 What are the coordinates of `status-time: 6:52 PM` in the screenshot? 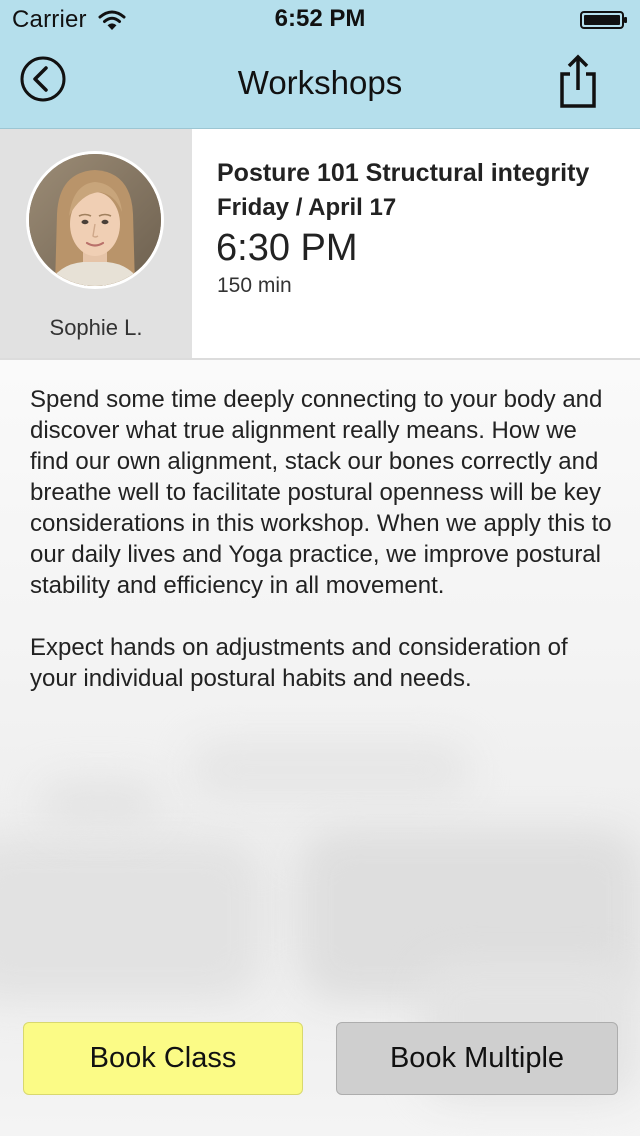 It's located at (320, 18).